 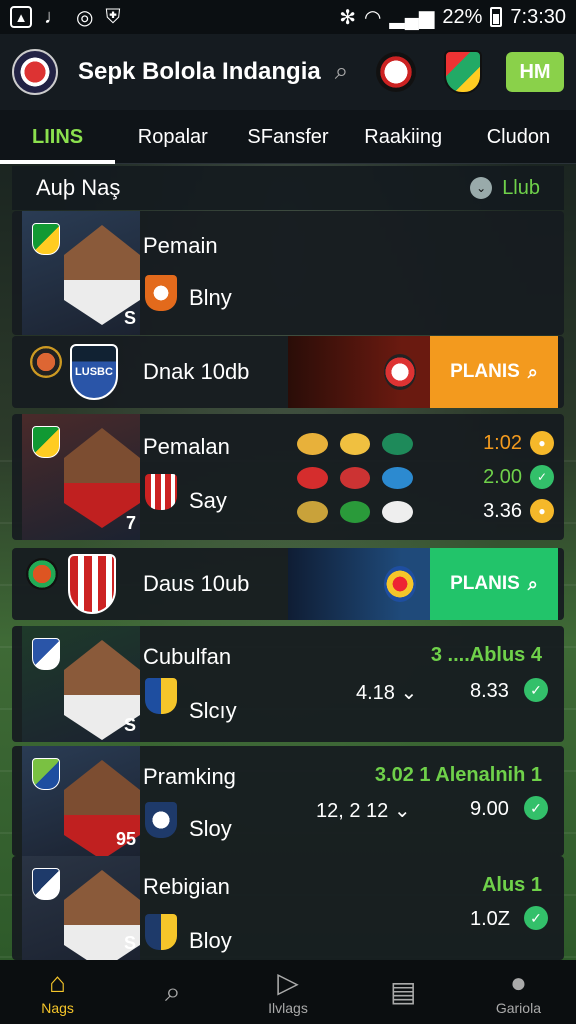 What do you see at coordinates (403, 137) in the screenshot?
I see `tab-raakiing: Raakiing` at bounding box center [403, 137].